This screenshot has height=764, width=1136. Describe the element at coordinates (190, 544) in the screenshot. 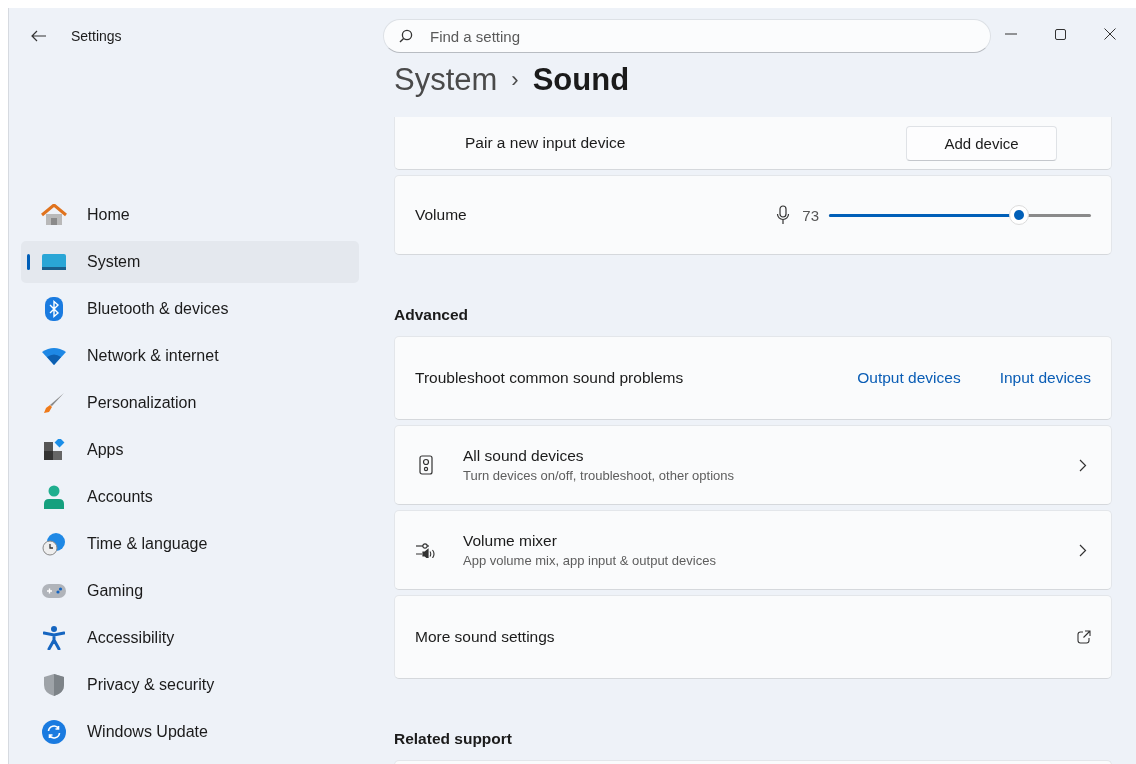

I see `sidebar-item: Time & language` at that location.